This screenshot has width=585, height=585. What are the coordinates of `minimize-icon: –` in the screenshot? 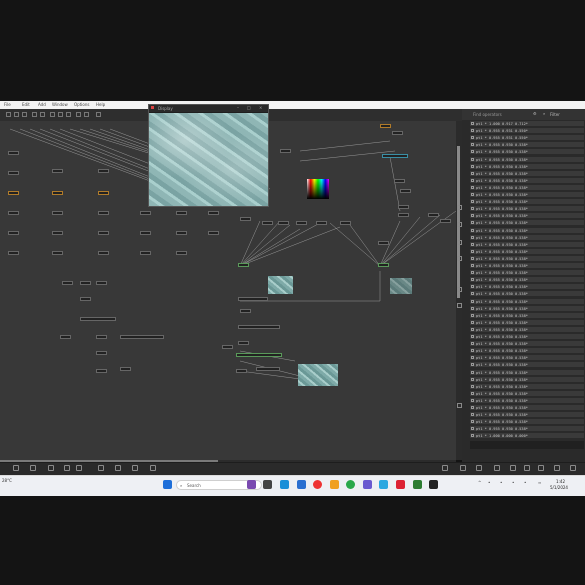 It's located at (238, 107).